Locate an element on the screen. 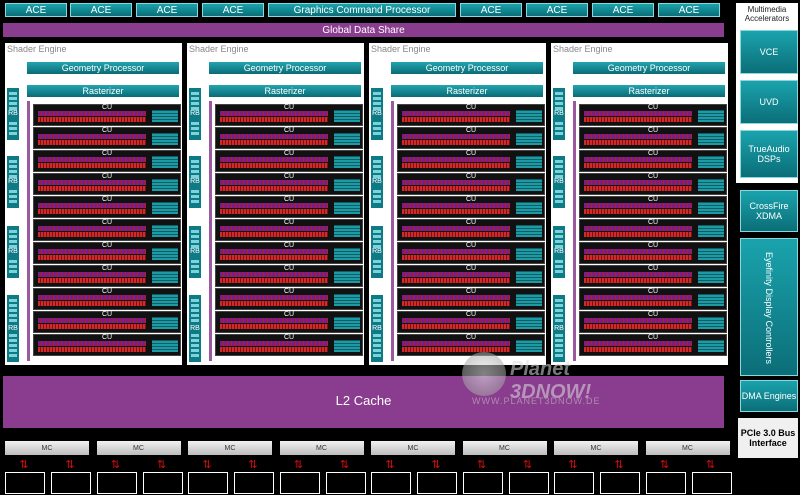 The width and height of the screenshot is (800, 495). multimedia-title: Multimedia Accelerators is located at coordinates (767, 14).